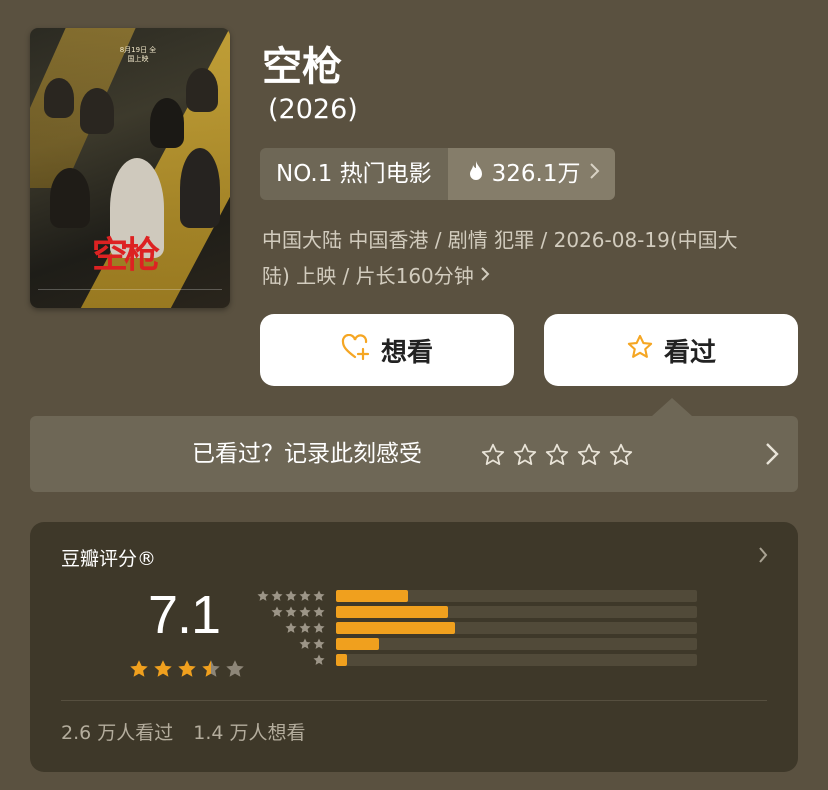  I want to click on movie-poster: 8月19日 全国上映 空枪, so click(130, 168).